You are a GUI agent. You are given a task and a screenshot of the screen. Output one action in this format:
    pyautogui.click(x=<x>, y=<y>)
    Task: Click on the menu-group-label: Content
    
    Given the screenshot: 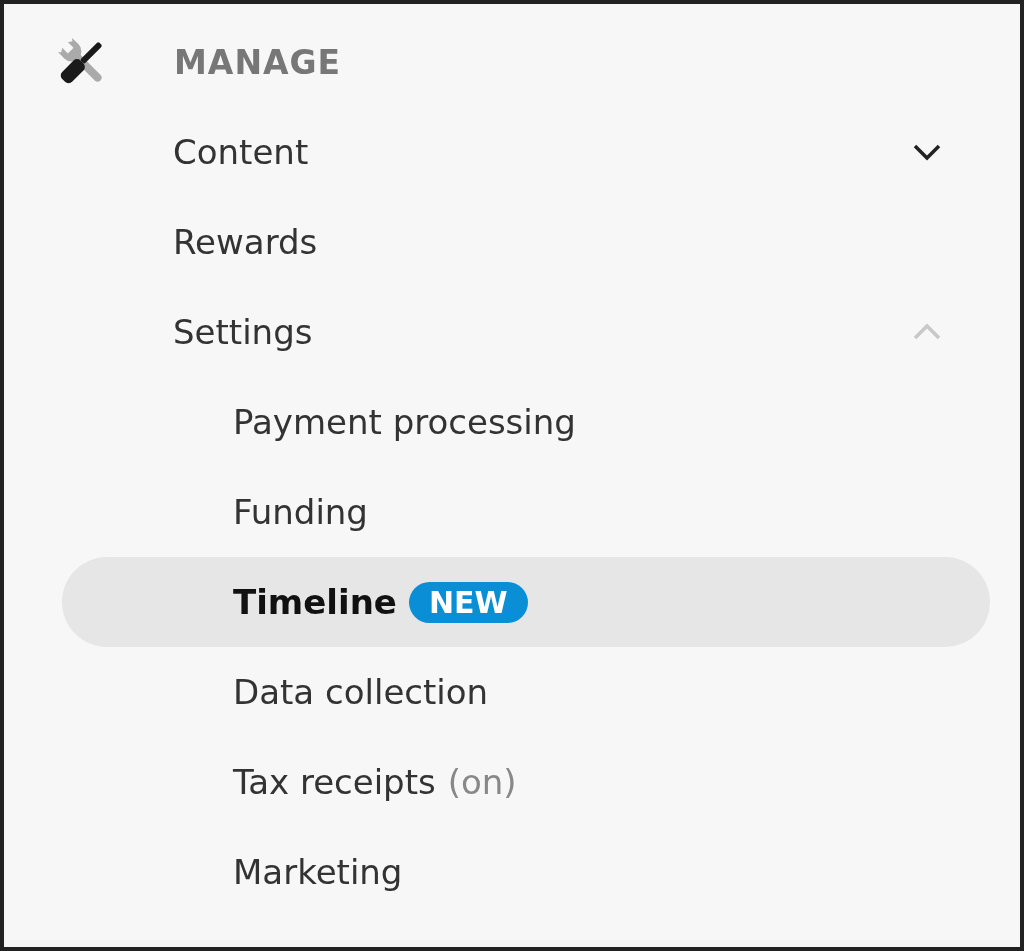 What is the action you would take?
    pyautogui.click(x=241, y=152)
    